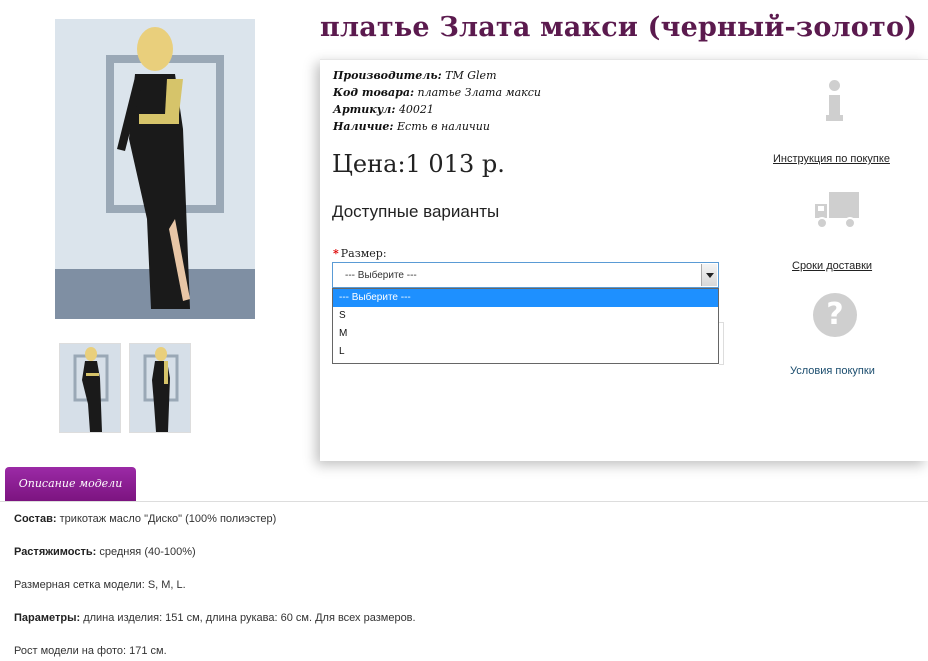  Describe the element at coordinates (525, 275) in the screenshot. I see `size-select: --- Выберите ---` at that location.